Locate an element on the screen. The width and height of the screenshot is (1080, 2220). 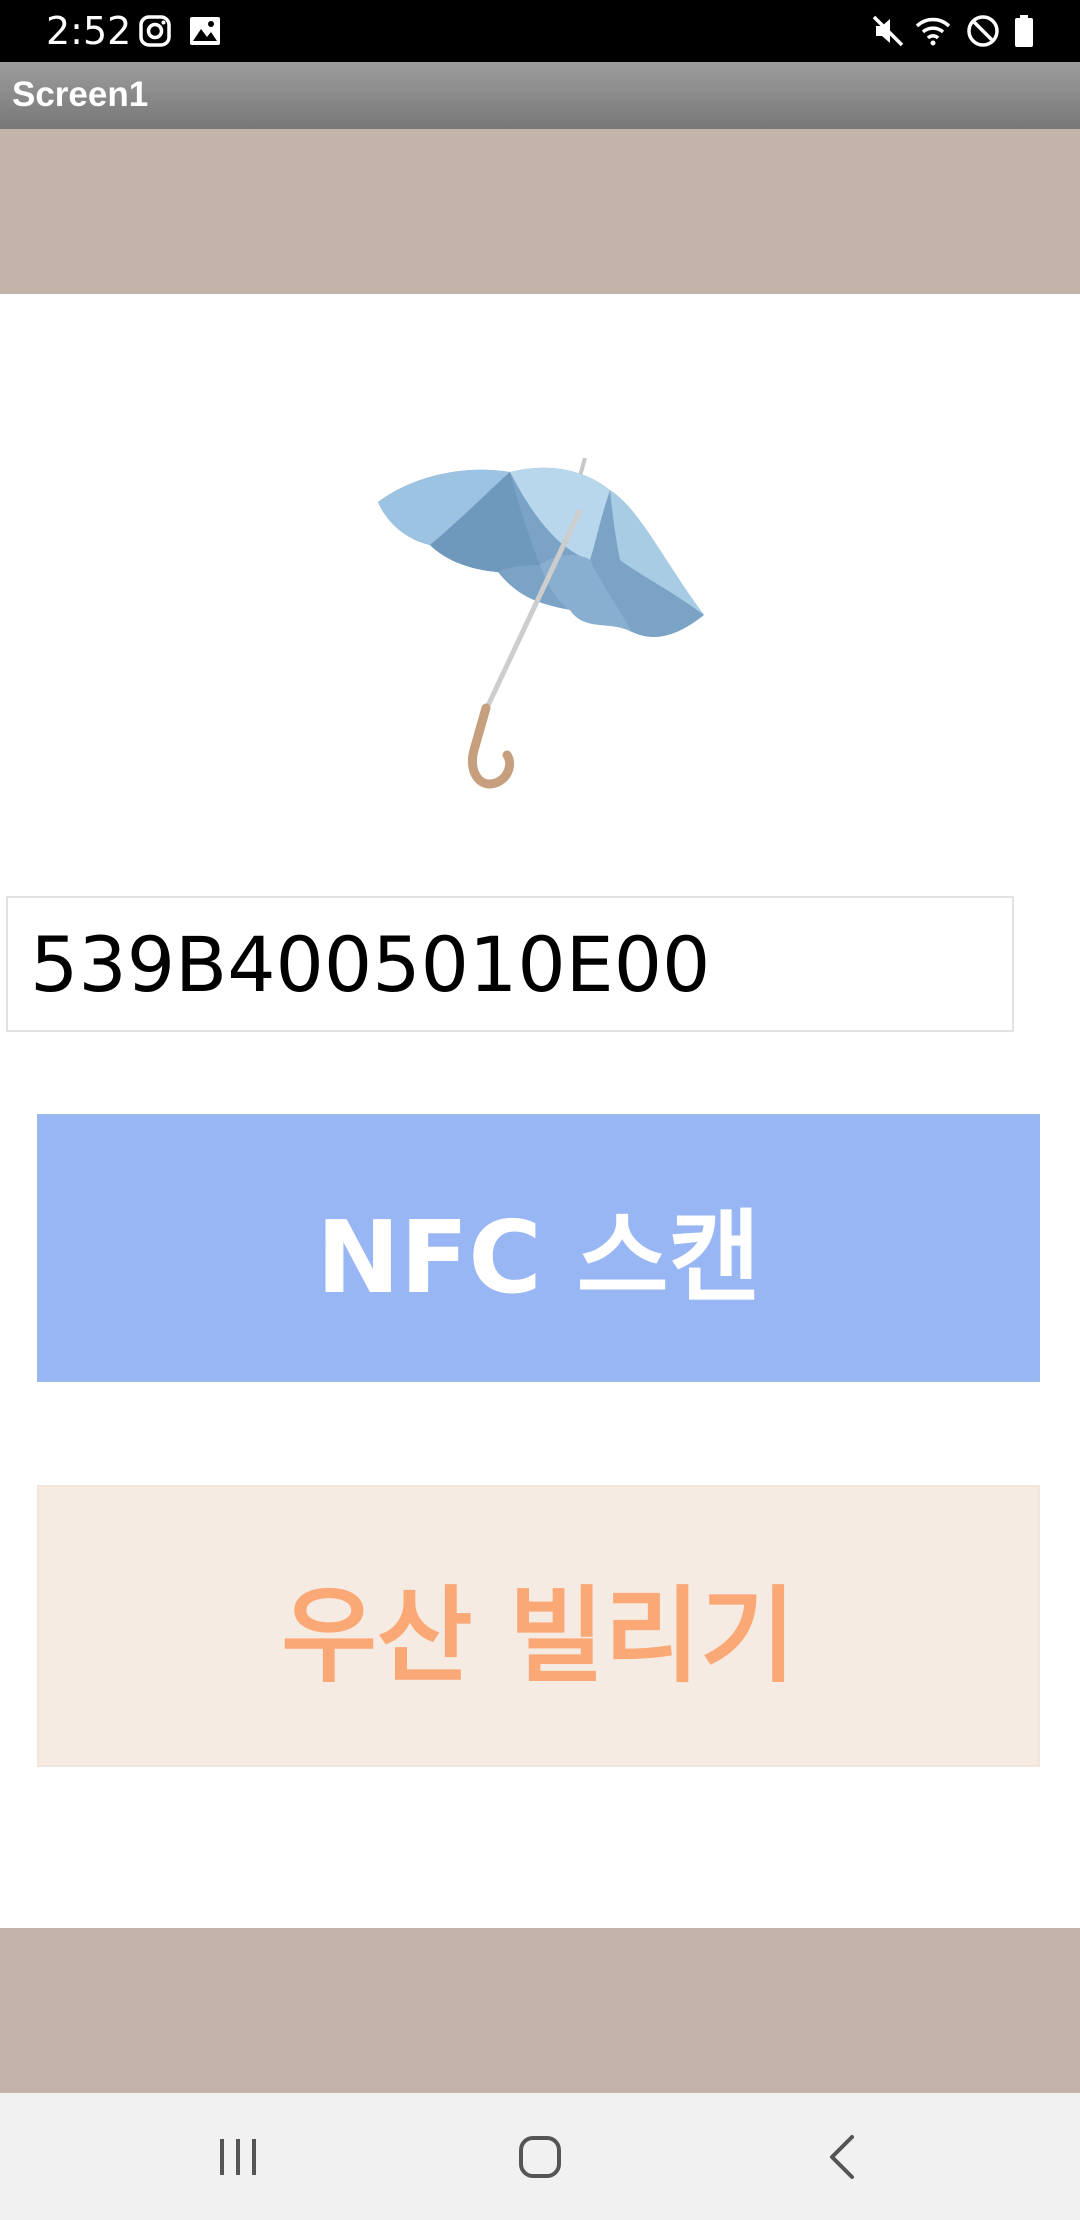
recent-apps-icon is located at coordinates (238, 2158).